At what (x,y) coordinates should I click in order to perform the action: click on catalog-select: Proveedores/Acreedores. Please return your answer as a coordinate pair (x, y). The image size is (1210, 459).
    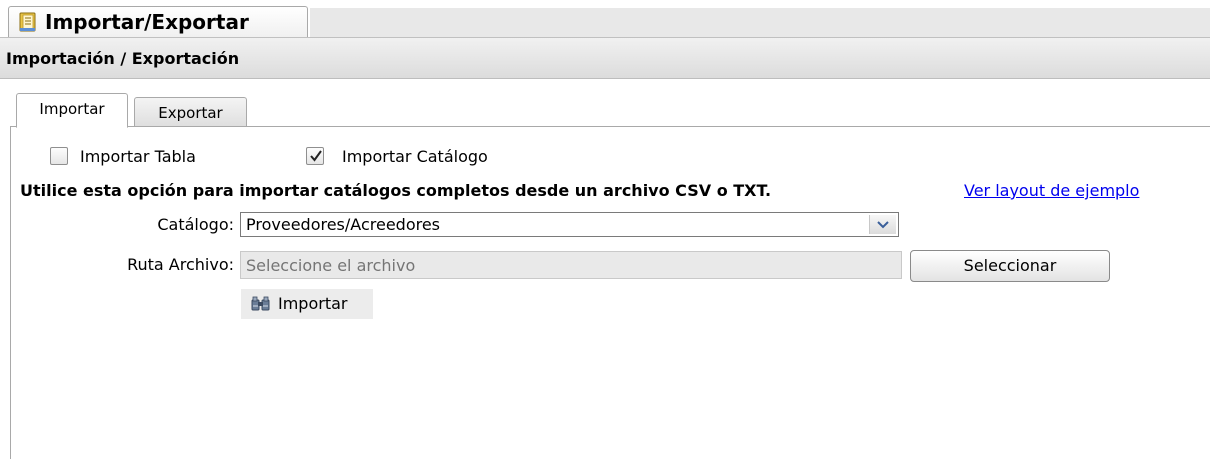
    Looking at the image, I should click on (569, 224).